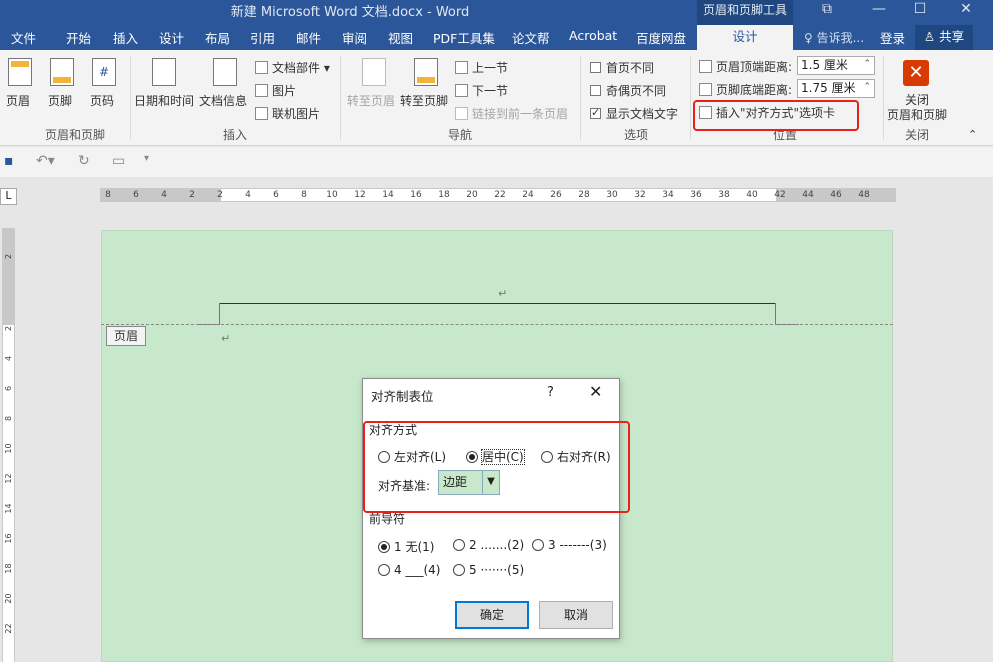 This screenshot has width=993, height=662. I want to click on help-icon: ?, so click(550, 392).